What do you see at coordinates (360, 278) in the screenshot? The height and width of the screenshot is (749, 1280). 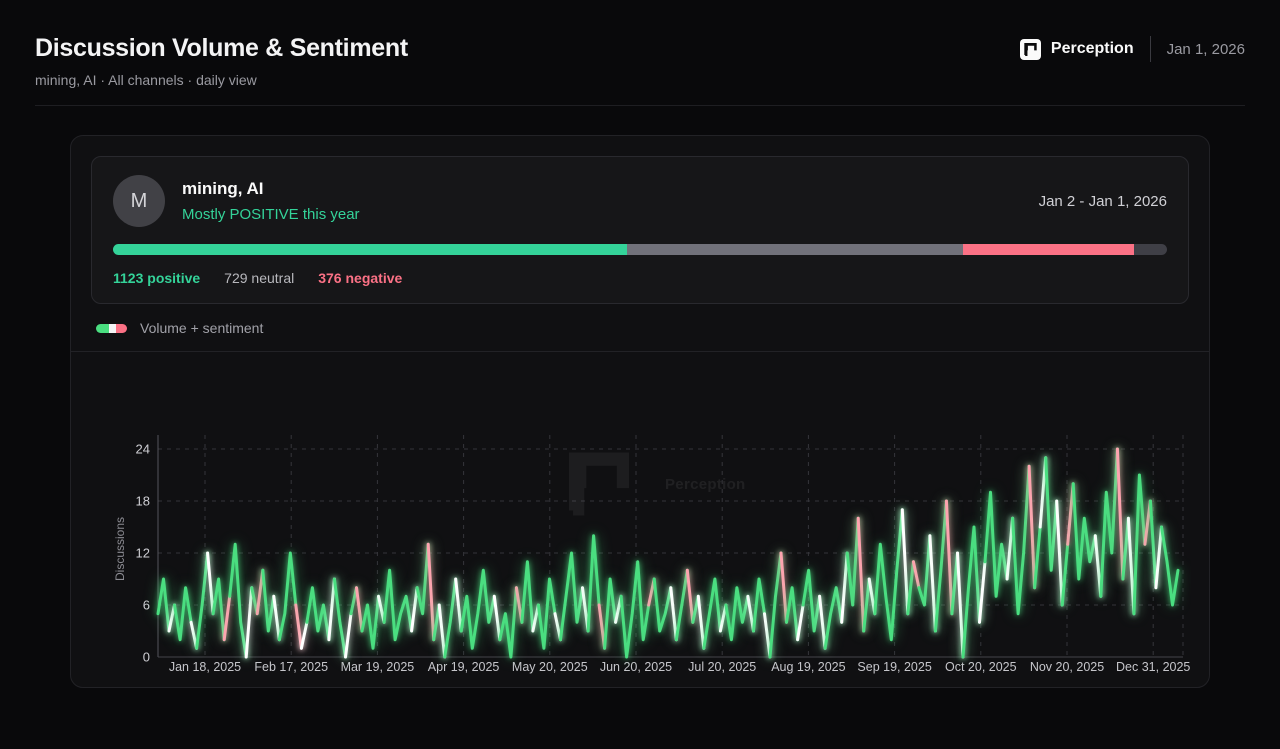 I see `stat-negative: 376 negative` at bounding box center [360, 278].